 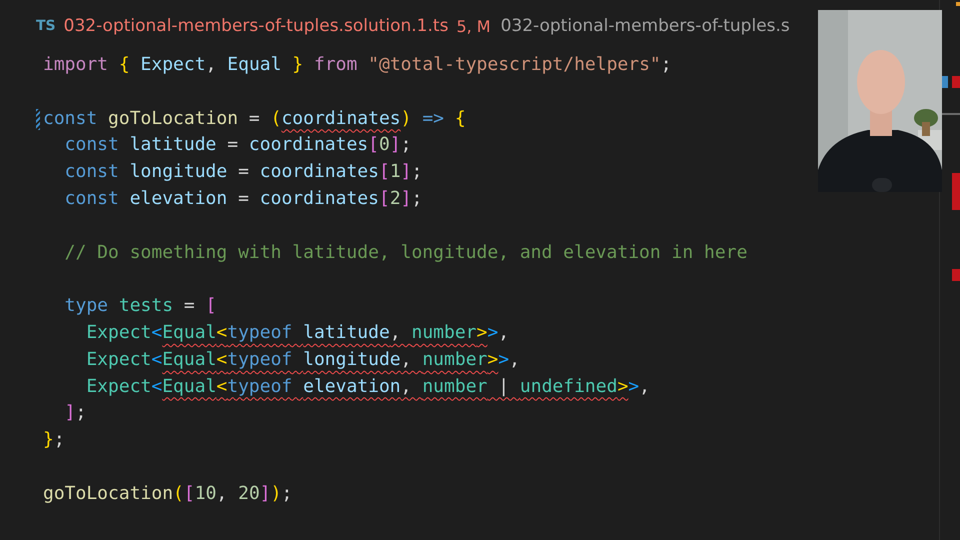 What do you see at coordinates (46, 26) in the screenshot?
I see `typescript-file-icon: TS` at bounding box center [46, 26].